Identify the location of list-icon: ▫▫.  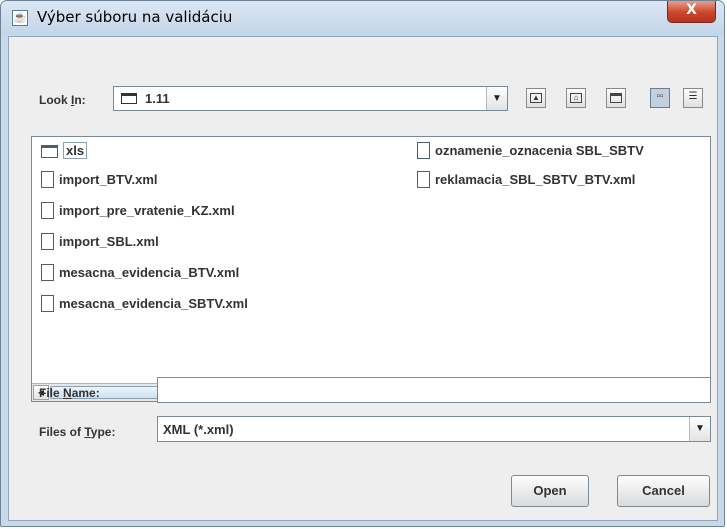
(660, 96).